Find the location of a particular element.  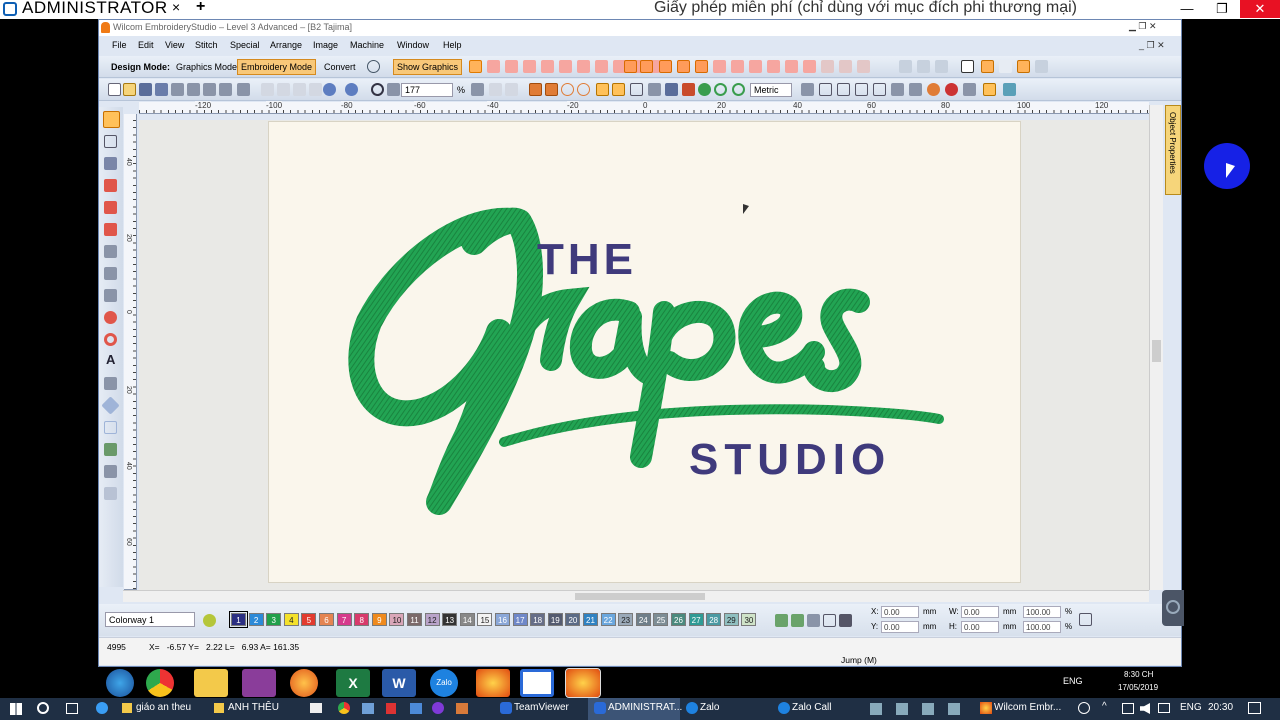

explorer-icon is located at coordinates (211, 683).